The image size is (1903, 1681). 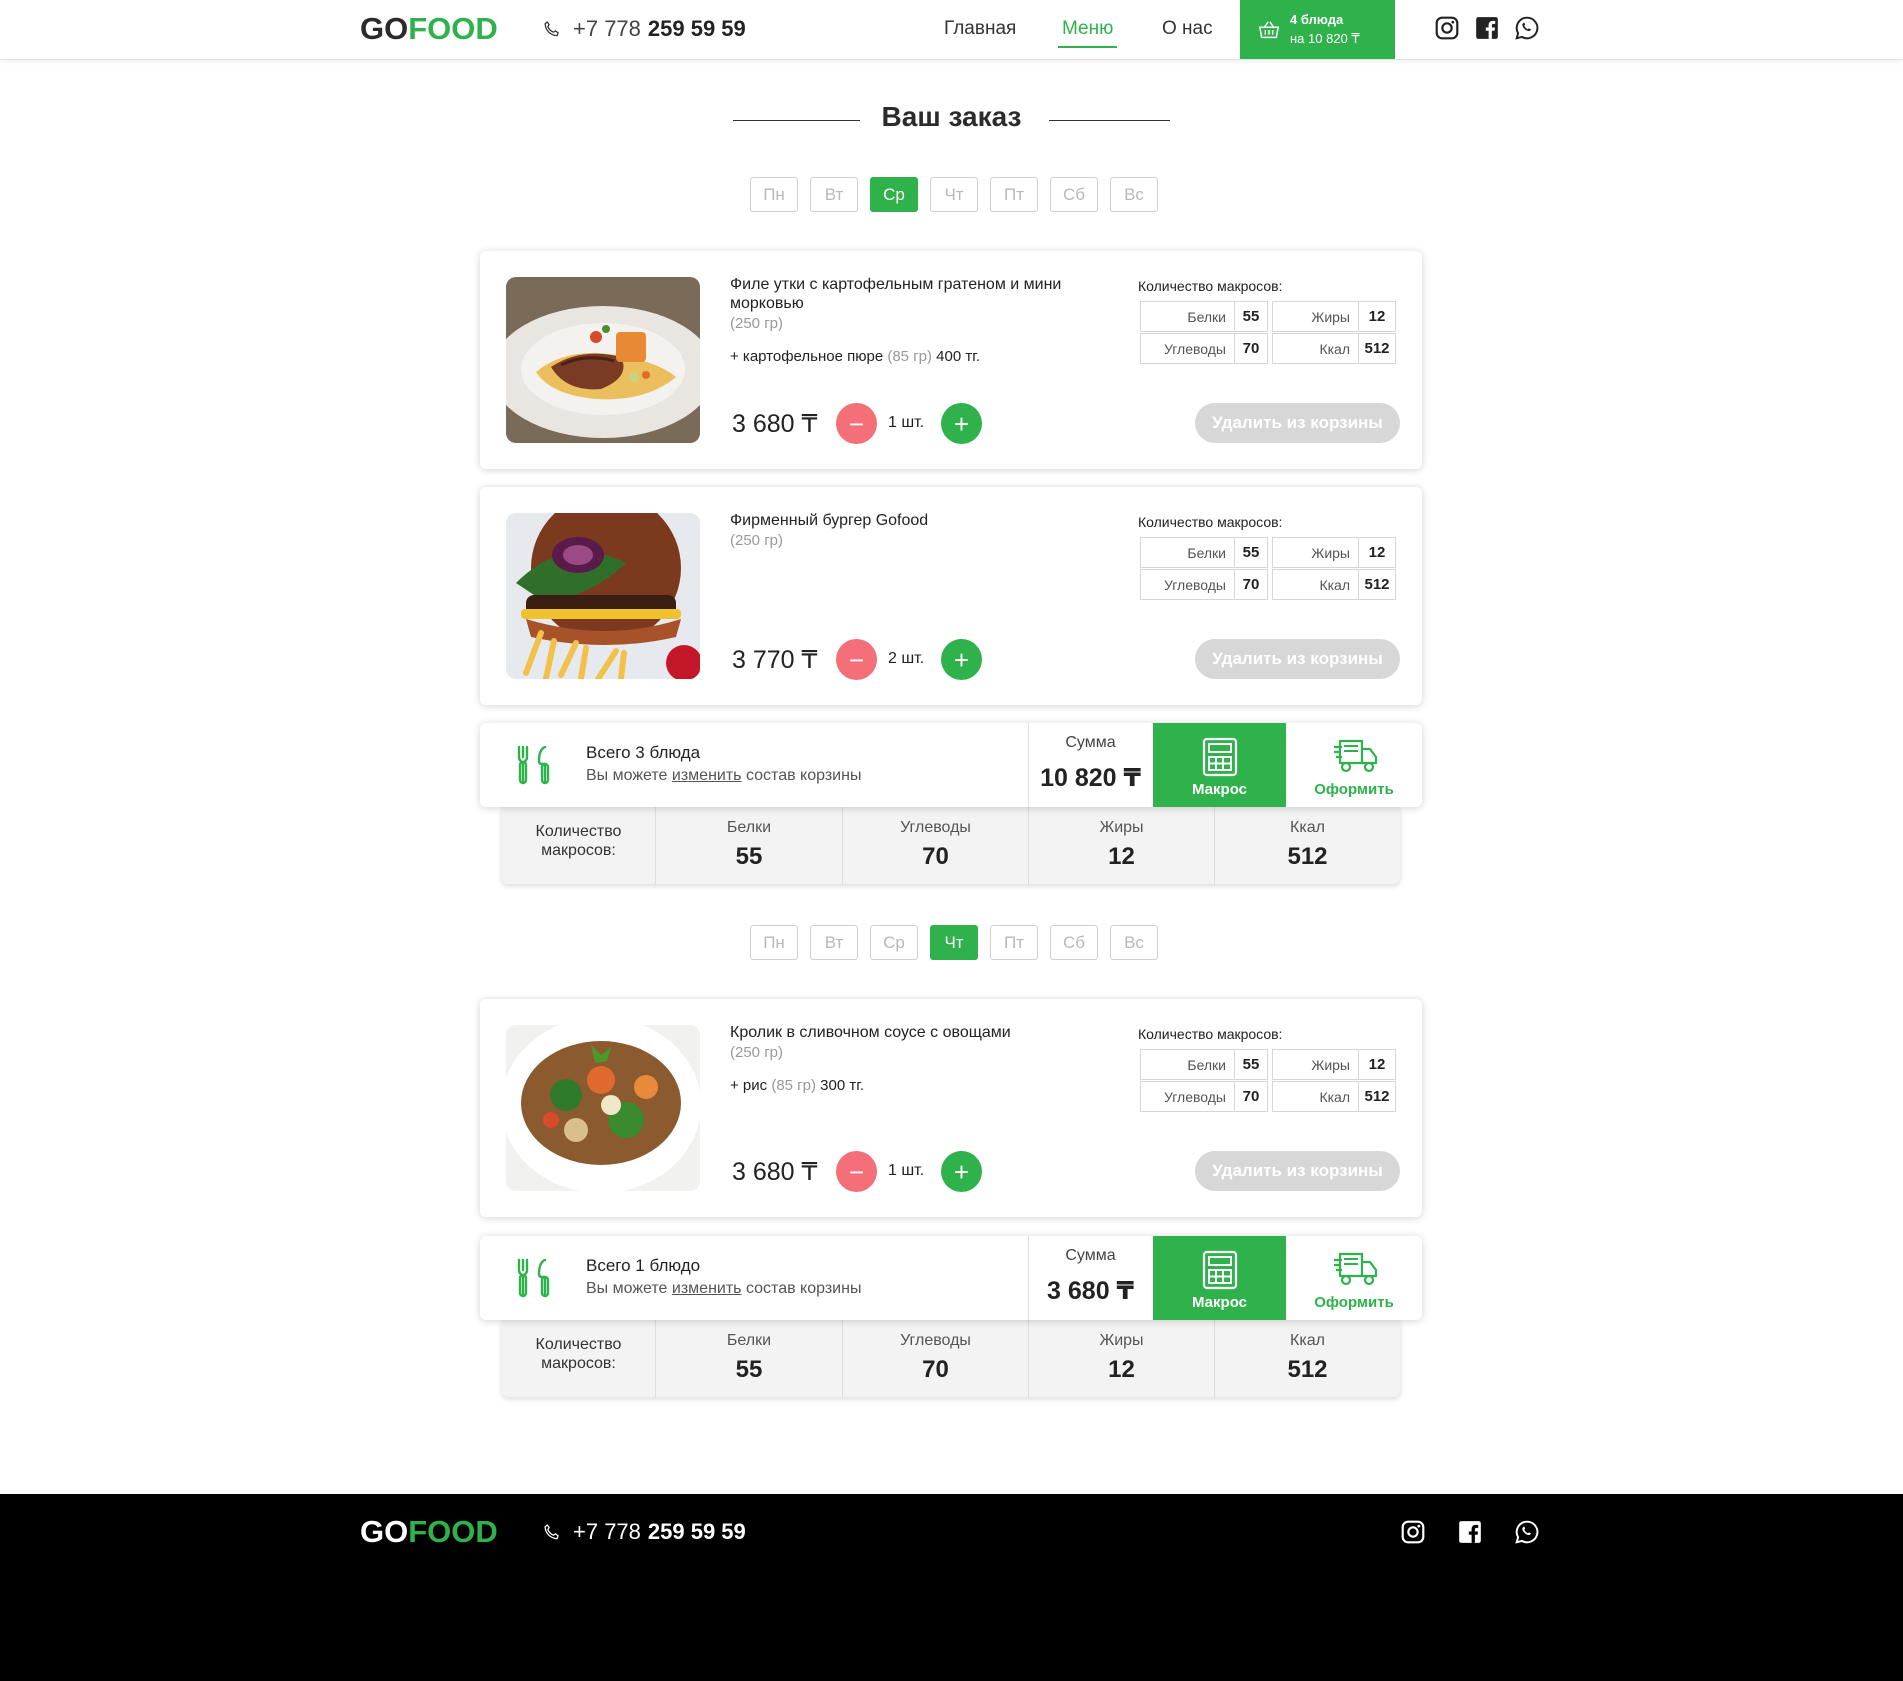 I want to click on logo: GOFOOD, so click(x=429, y=29).